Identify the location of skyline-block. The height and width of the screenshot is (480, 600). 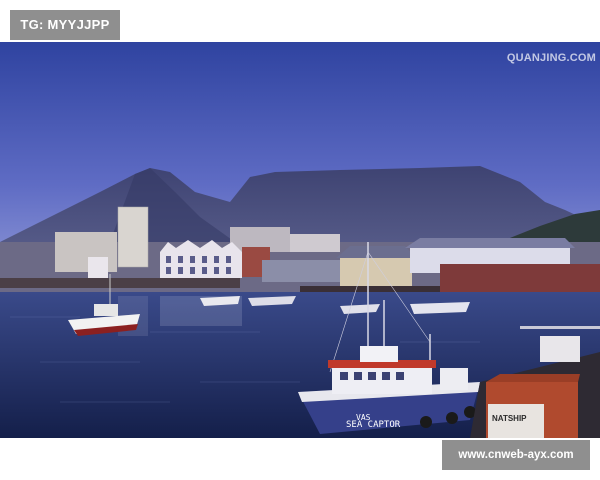
(315, 243).